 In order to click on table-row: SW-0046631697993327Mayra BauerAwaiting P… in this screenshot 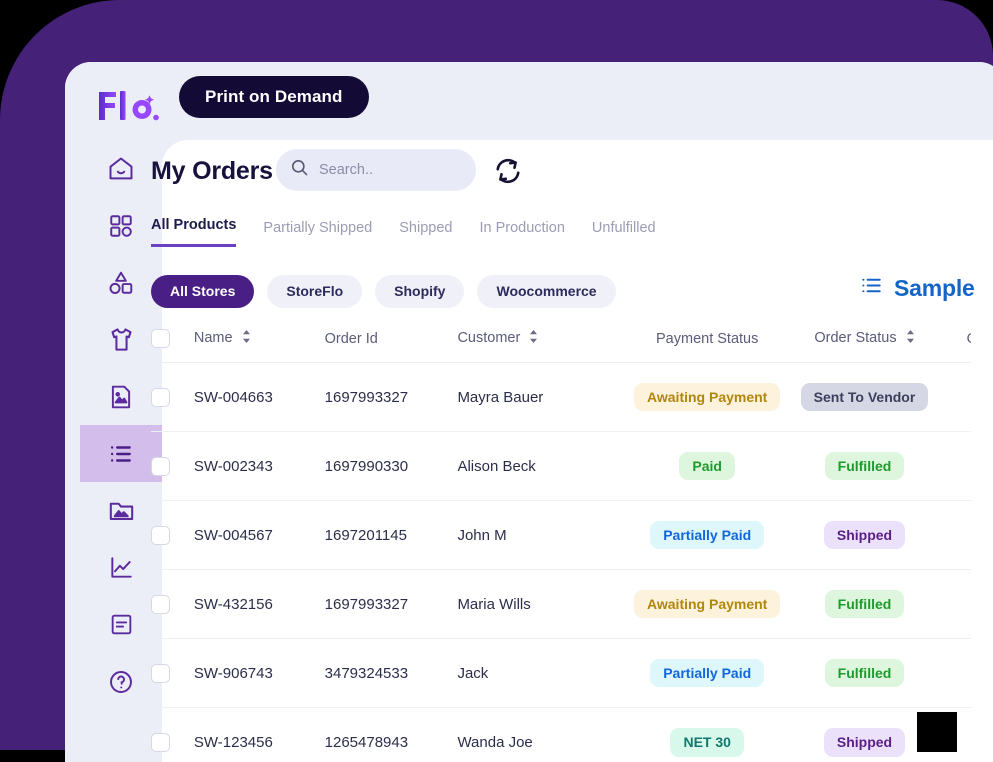, I will do `click(561, 397)`.